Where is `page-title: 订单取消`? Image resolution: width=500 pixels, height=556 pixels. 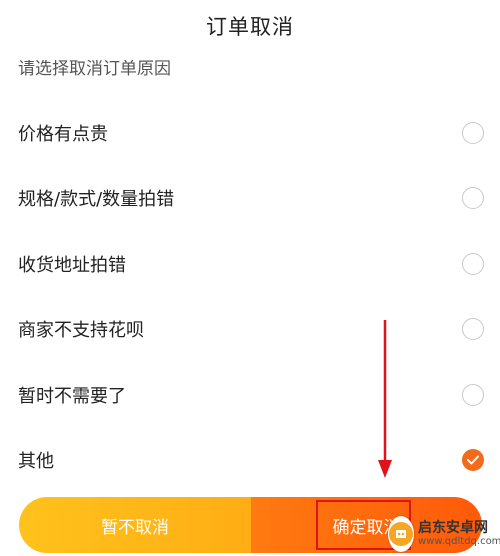 page-title: 订单取消 is located at coordinates (250, 27).